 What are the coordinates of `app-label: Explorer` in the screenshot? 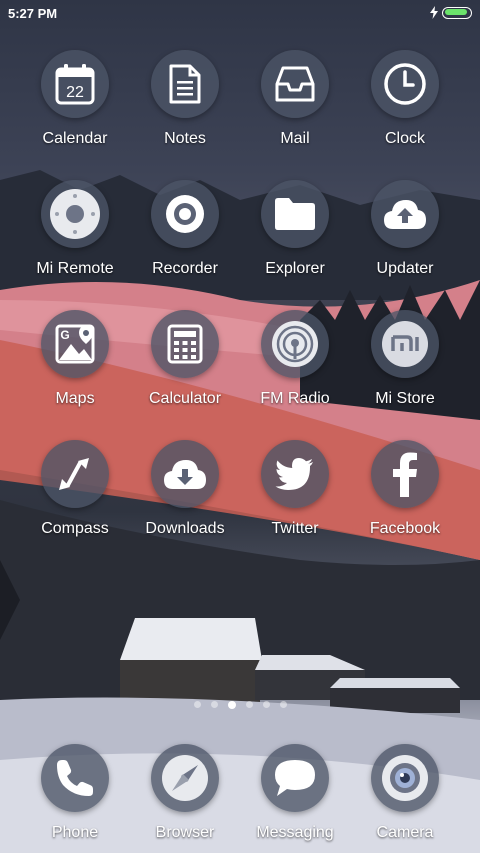 It's located at (295, 268).